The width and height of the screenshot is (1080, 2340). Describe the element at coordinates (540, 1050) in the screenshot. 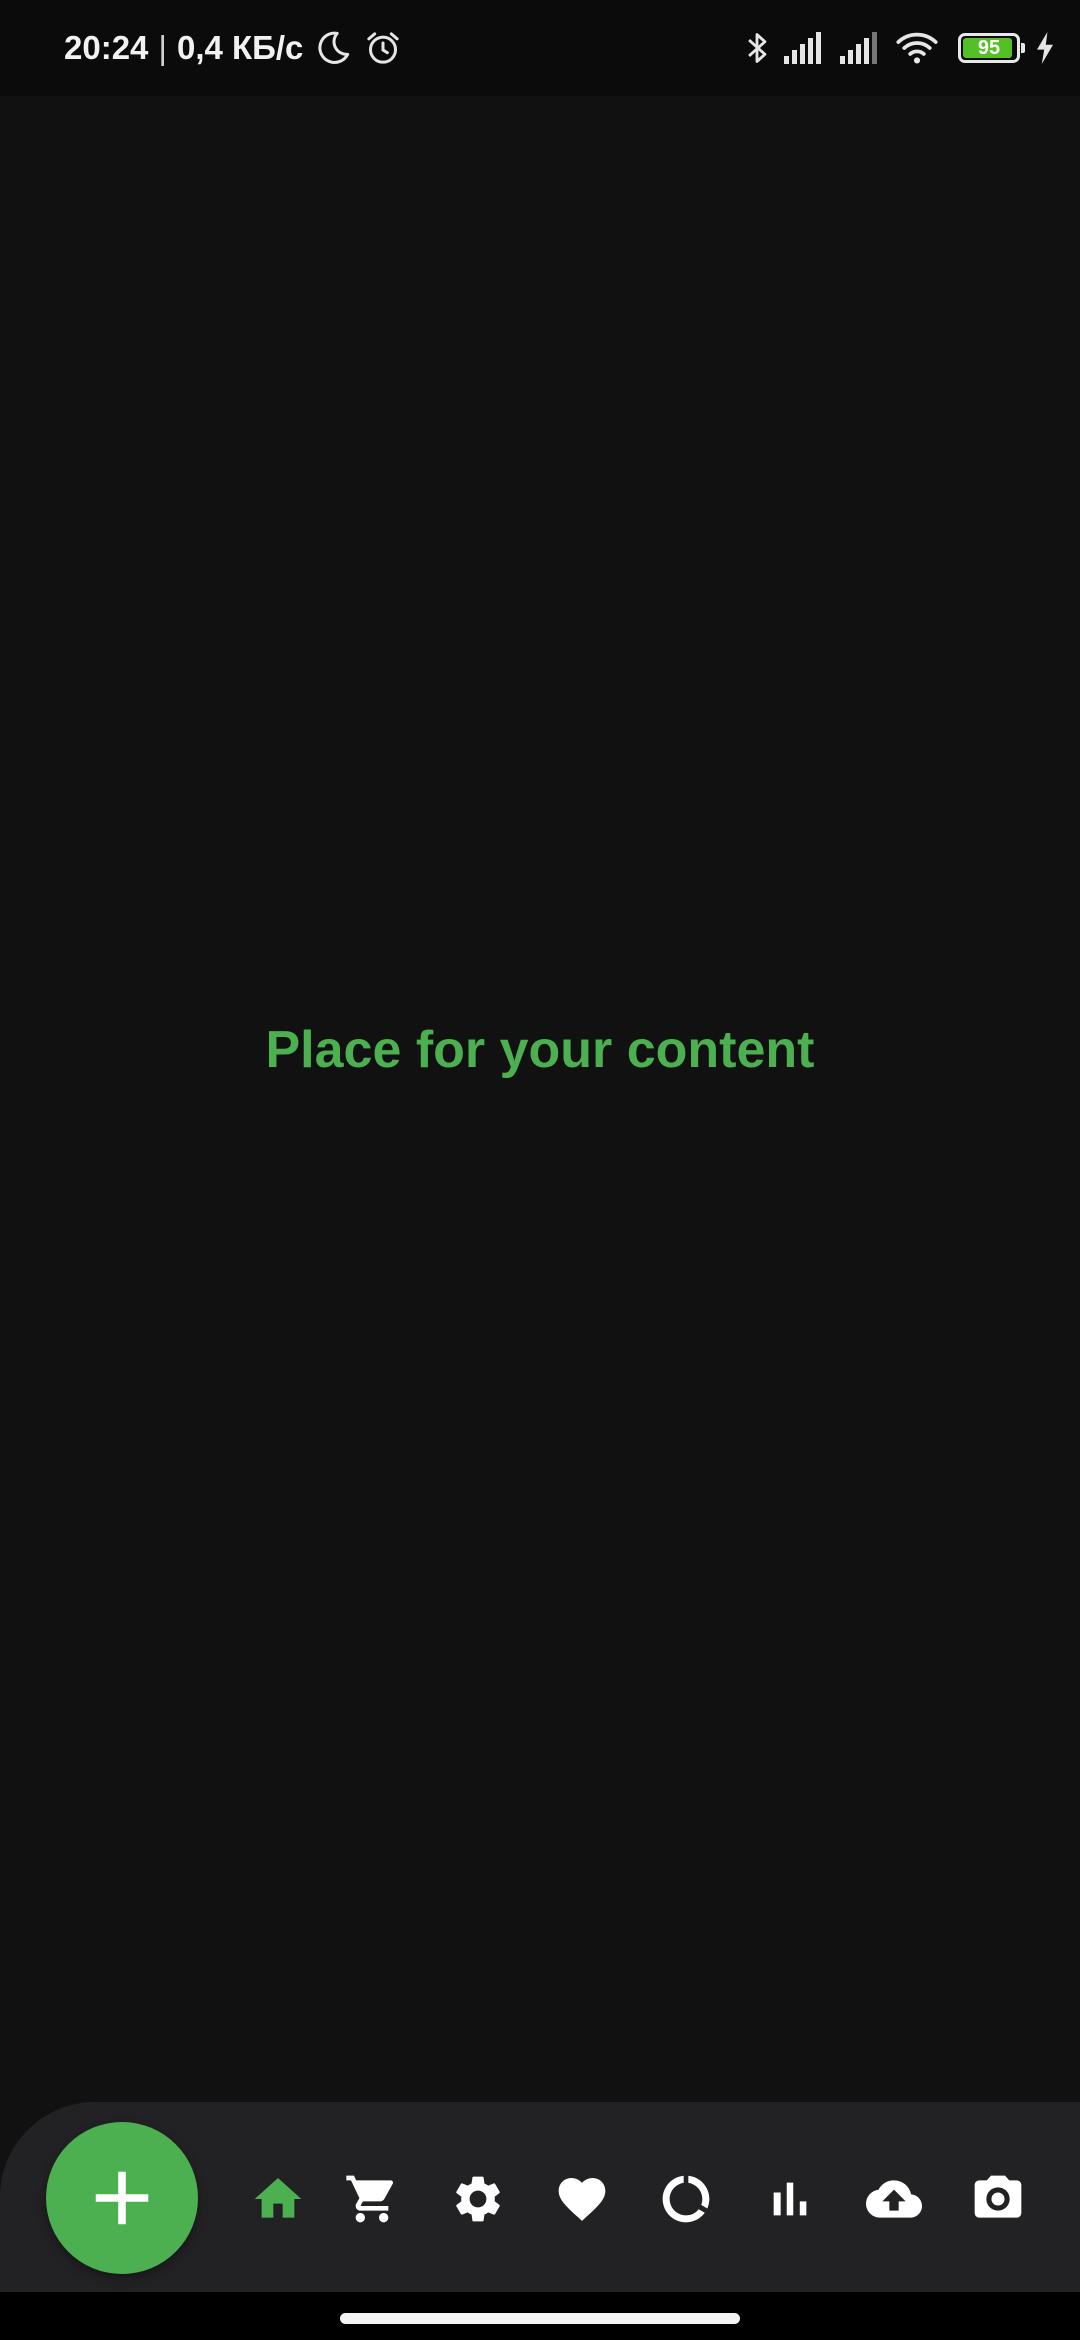

I see `content-placeholder-text: Place for your content` at that location.